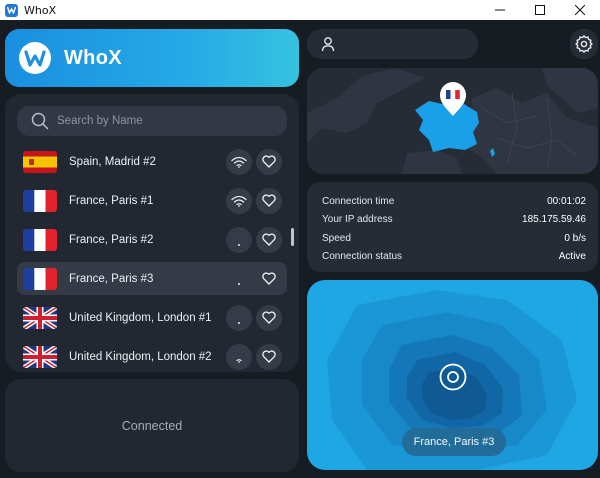 This screenshot has height=478, width=600. Describe the element at coordinates (292, 237) in the screenshot. I see `server-list-scrollbar` at that location.